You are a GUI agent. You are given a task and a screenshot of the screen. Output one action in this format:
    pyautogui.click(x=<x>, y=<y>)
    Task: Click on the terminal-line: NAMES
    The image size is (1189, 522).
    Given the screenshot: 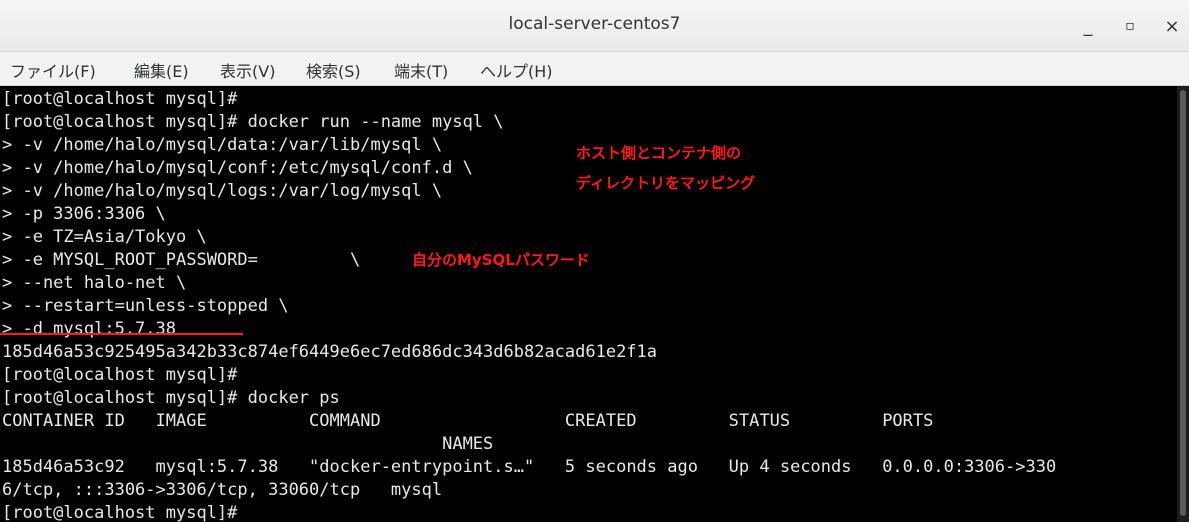 What is the action you would take?
    pyautogui.click(x=248, y=444)
    